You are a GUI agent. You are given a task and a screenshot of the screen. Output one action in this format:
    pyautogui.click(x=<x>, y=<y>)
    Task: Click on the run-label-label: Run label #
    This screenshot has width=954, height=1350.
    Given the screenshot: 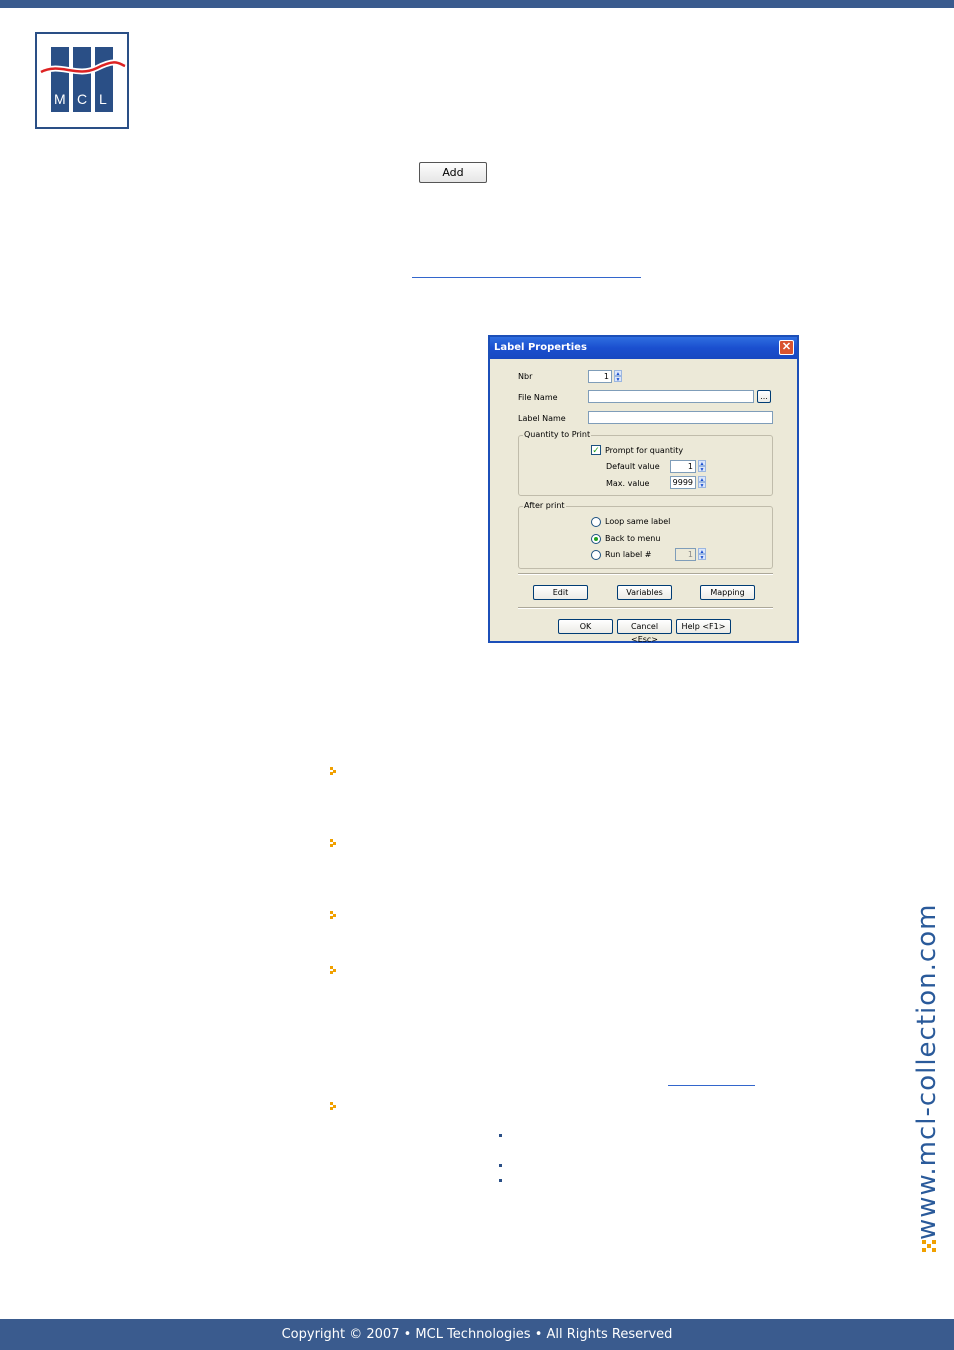 What is the action you would take?
    pyautogui.click(x=628, y=554)
    